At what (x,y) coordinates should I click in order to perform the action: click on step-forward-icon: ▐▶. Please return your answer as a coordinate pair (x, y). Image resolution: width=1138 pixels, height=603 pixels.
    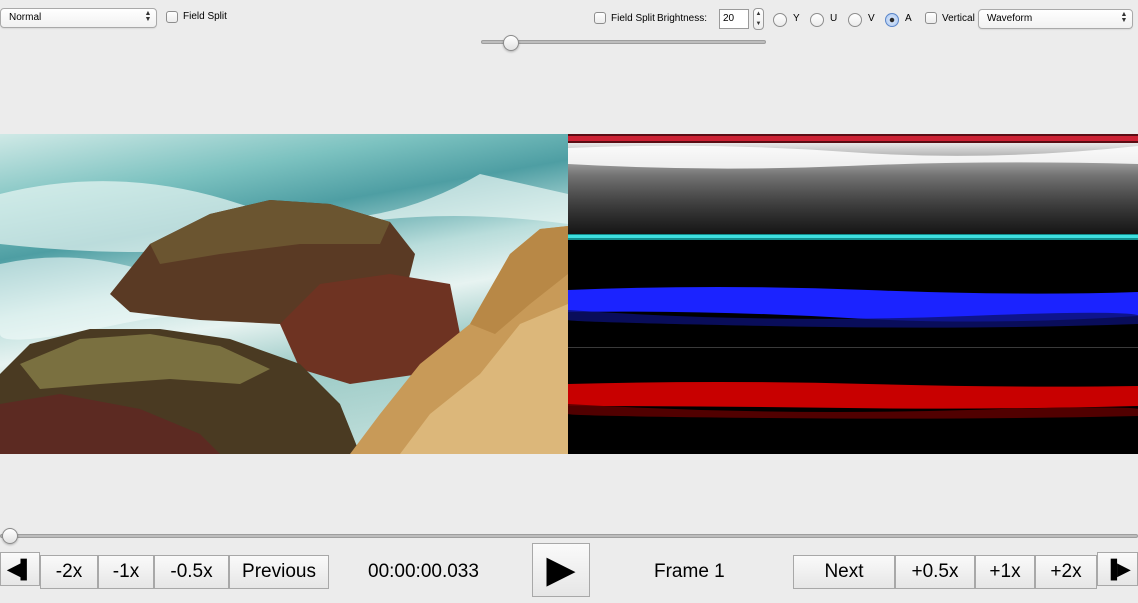
    Looking at the image, I should click on (1117, 569).